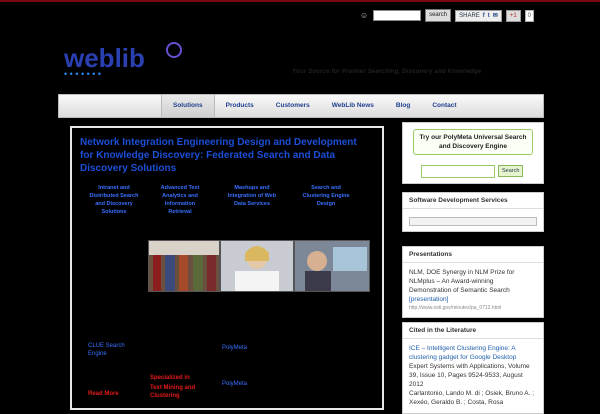 The image size is (600, 414). Describe the element at coordinates (332, 266) in the screenshot. I see `man-on-phone-photo` at that location.